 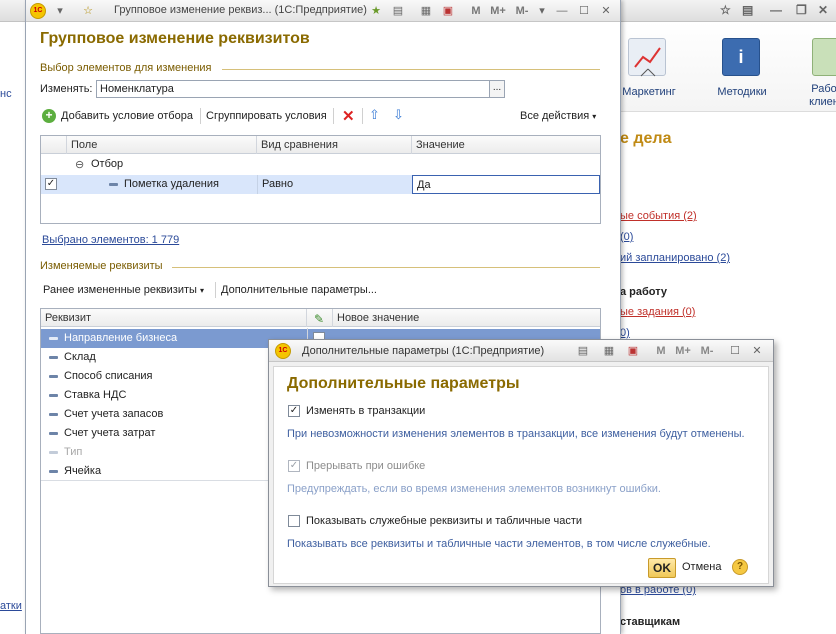 What do you see at coordinates (334, 145) in the screenshot?
I see `column-header-comparison: Вид сравнения` at bounding box center [334, 145].